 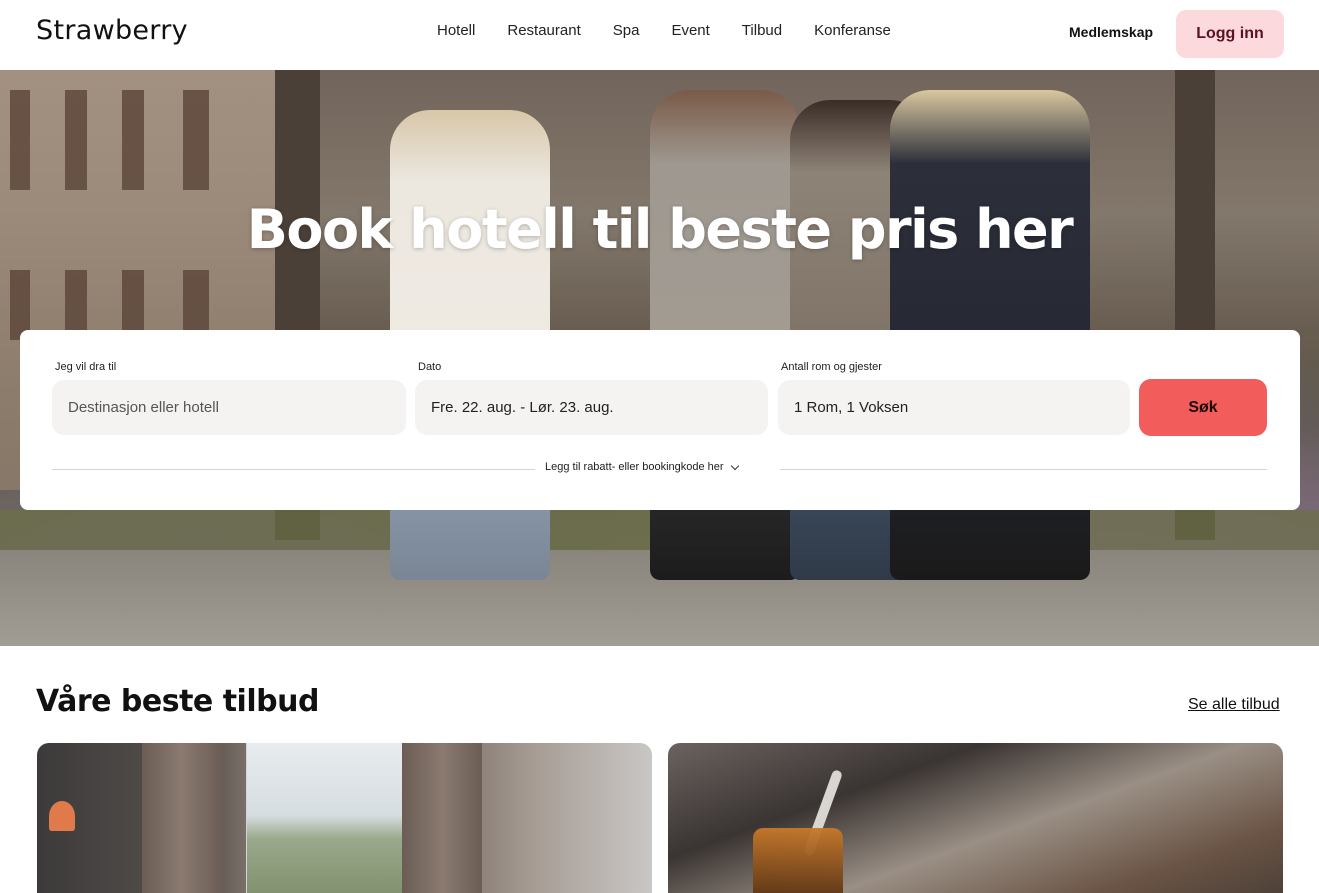 What do you see at coordinates (852, 30) in the screenshot?
I see `nav-konferanse: Konferanse` at bounding box center [852, 30].